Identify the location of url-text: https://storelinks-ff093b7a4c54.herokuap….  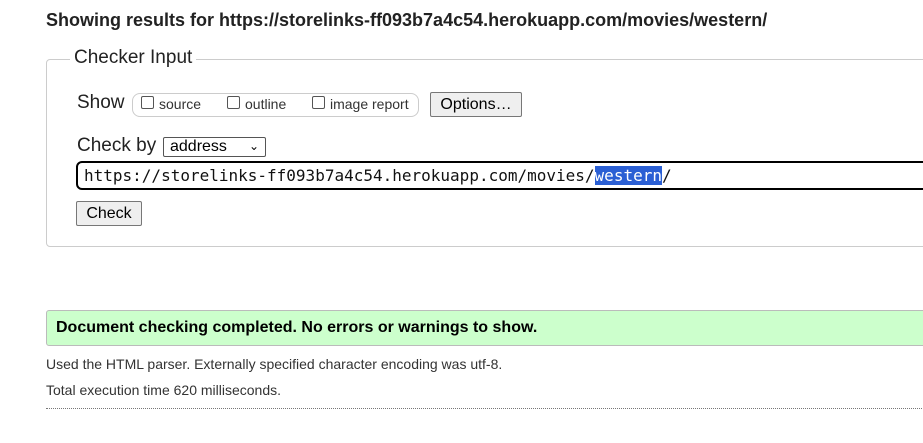
(339, 175).